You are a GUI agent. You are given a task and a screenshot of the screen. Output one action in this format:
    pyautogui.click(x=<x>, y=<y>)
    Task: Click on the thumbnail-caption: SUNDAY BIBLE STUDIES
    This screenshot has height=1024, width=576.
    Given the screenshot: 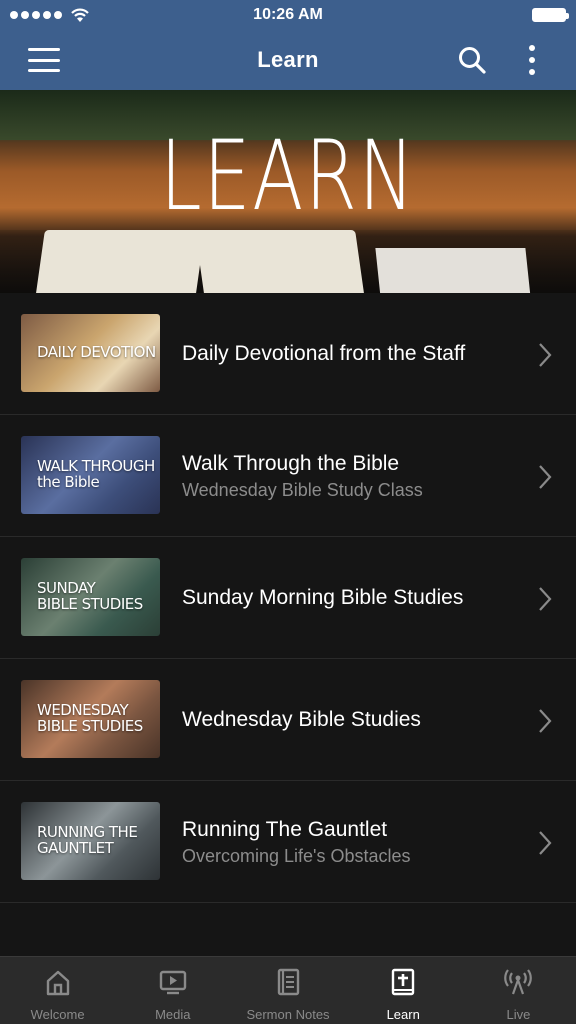 What is the action you would take?
    pyautogui.click(x=90, y=597)
    